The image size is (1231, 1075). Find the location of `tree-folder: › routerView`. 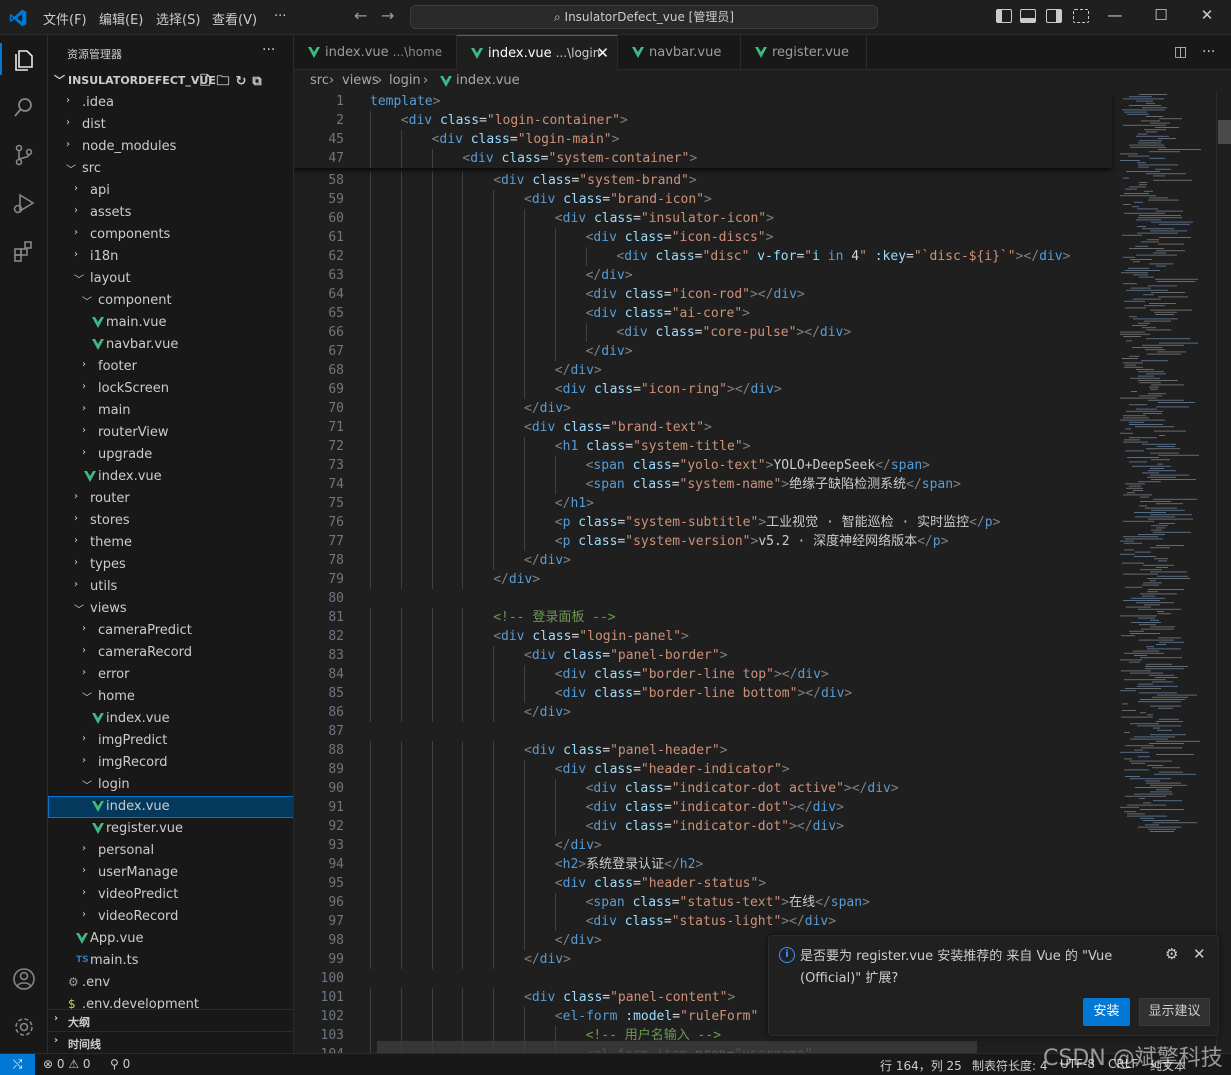

tree-folder: › routerView is located at coordinates (170, 433).